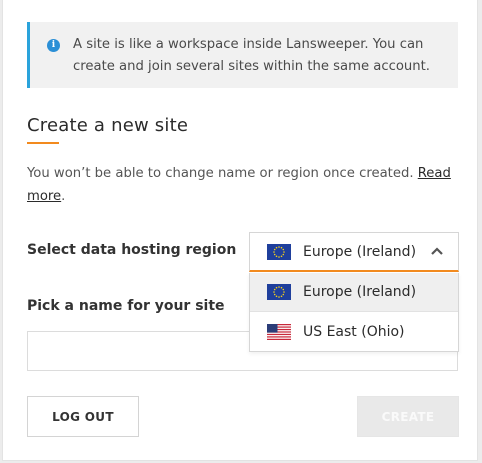 The image size is (482, 463). What do you see at coordinates (360, 292) in the screenshot?
I see `region-option-label: Europe (Ireland)` at bounding box center [360, 292].